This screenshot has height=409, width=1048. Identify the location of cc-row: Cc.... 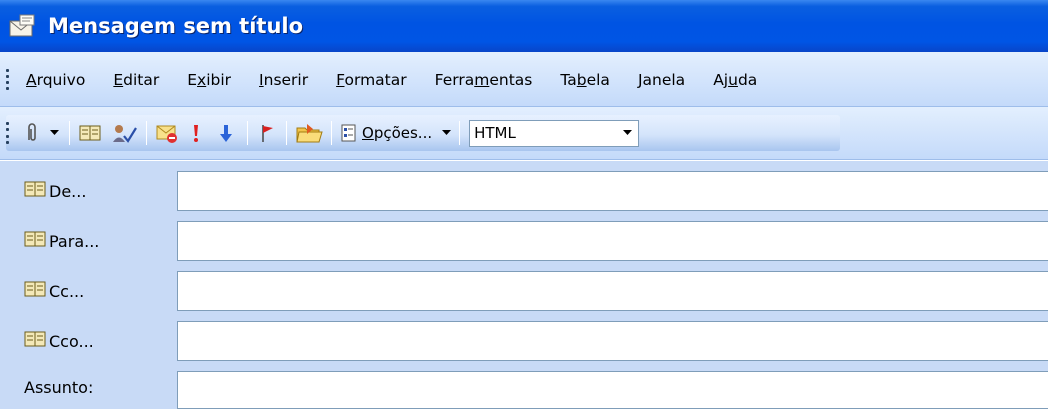
(524, 291).